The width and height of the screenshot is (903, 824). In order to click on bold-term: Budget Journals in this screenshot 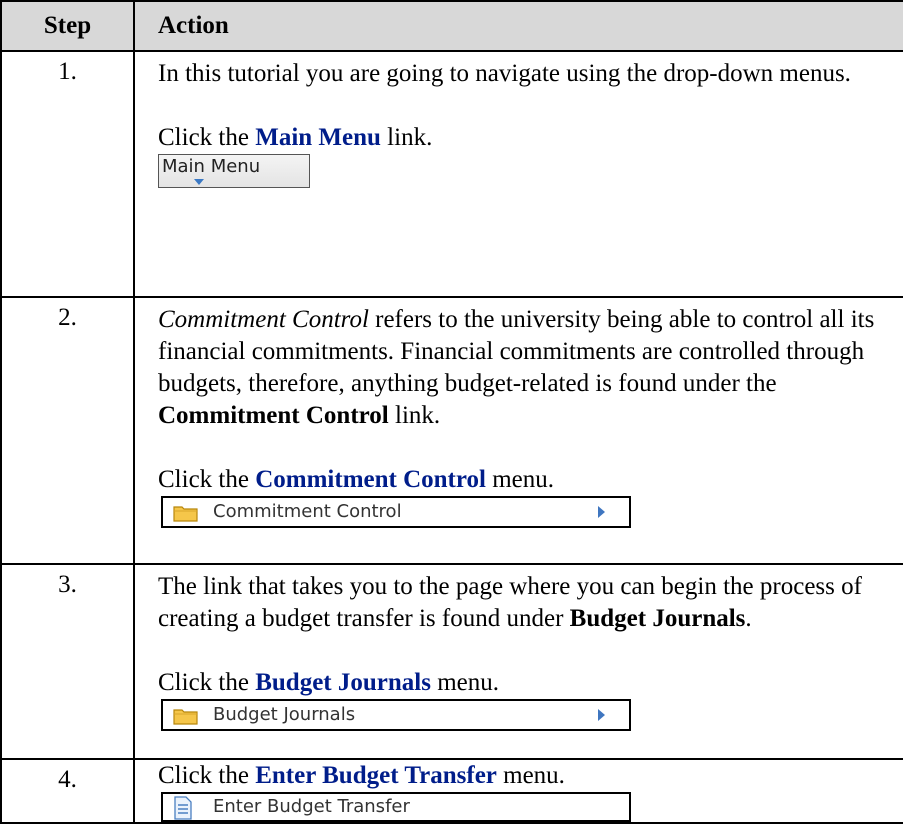, I will do `click(657, 618)`.